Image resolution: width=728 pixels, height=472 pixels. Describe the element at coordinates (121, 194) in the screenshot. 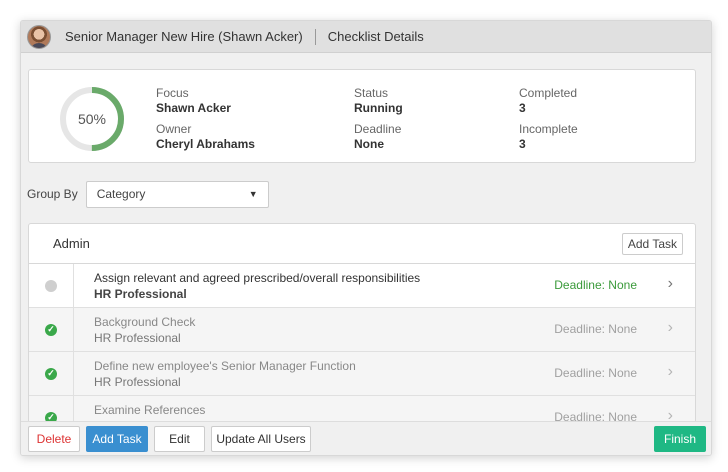

I see `group-by-selected: Category` at that location.